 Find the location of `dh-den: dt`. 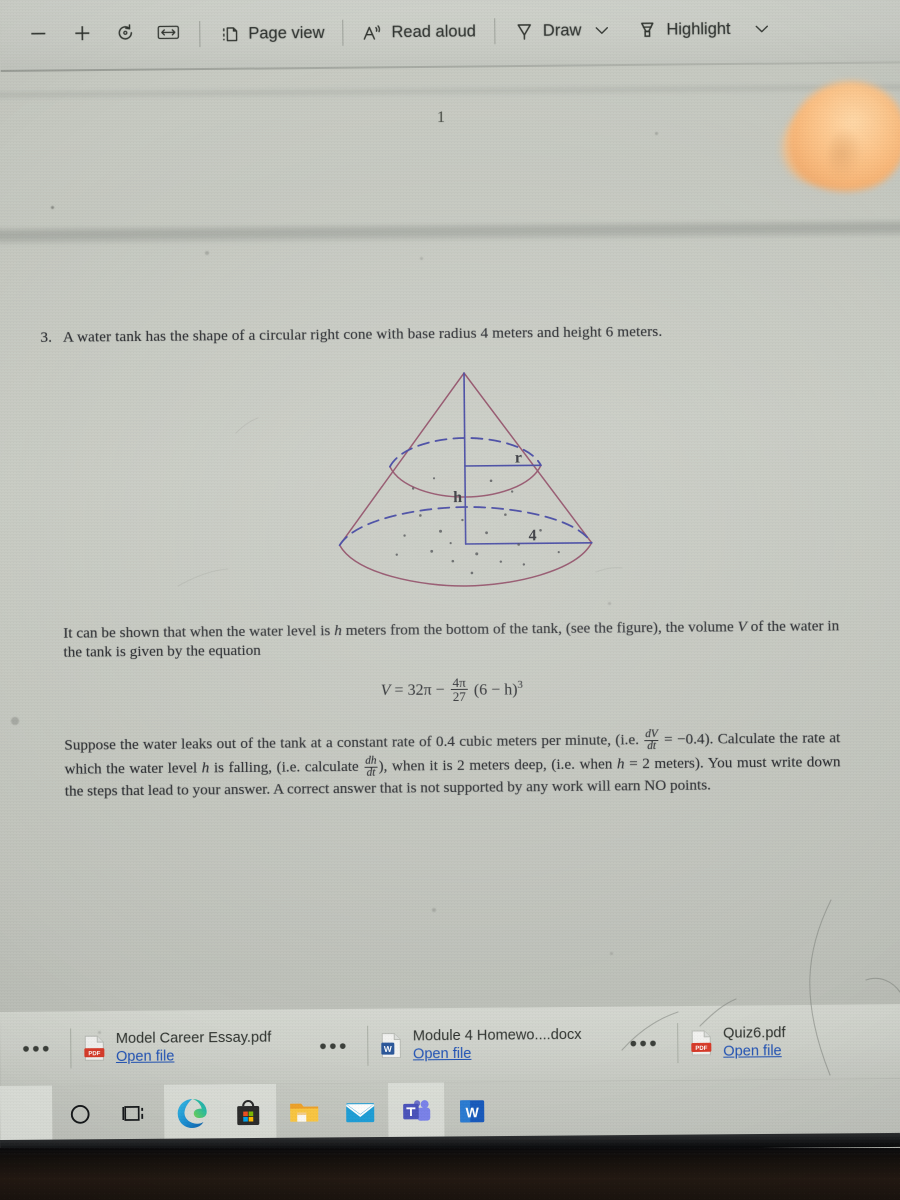

dh-den: dt is located at coordinates (371, 772).